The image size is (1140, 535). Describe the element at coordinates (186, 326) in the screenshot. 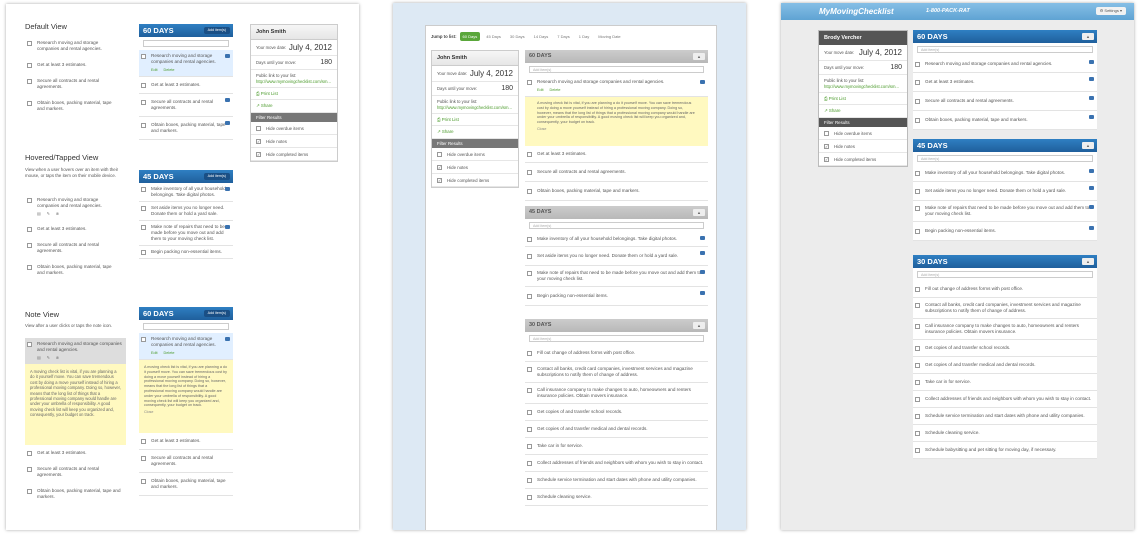

I see `add-item-input` at that location.